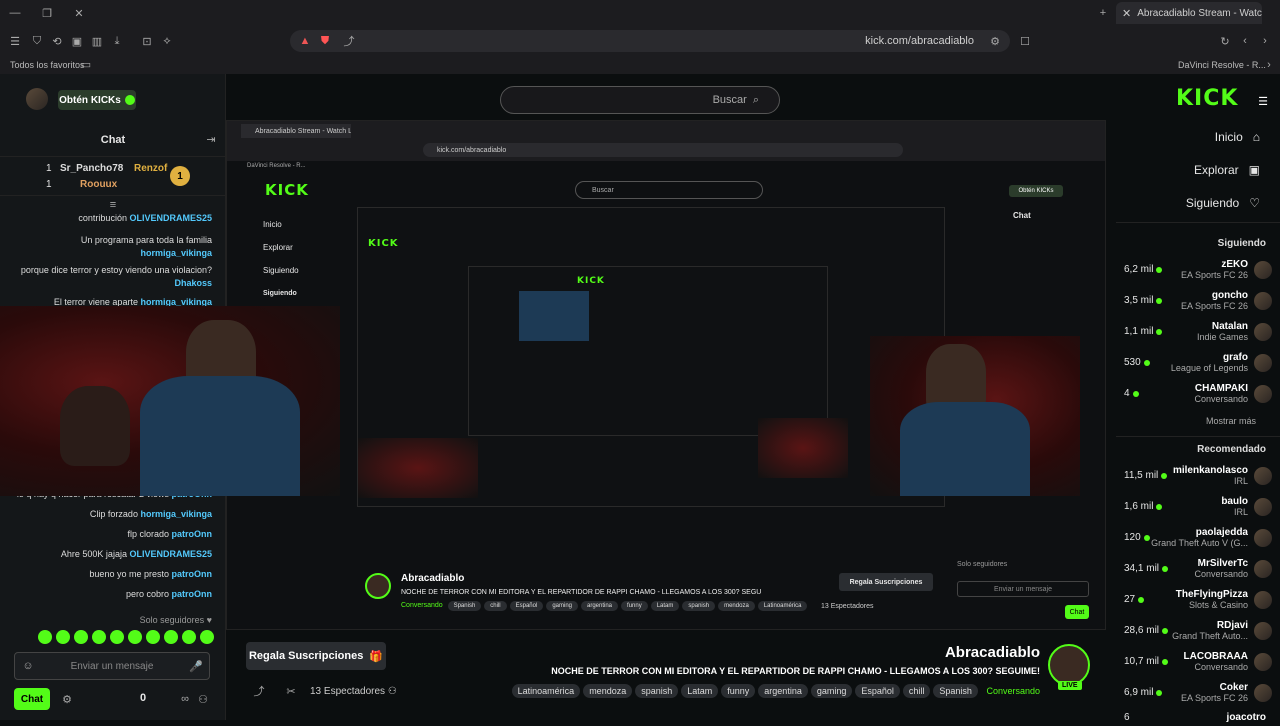  Describe the element at coordinates (640, 100) in the screenshot. I see `search-input: Buscar ⌕` at that location.